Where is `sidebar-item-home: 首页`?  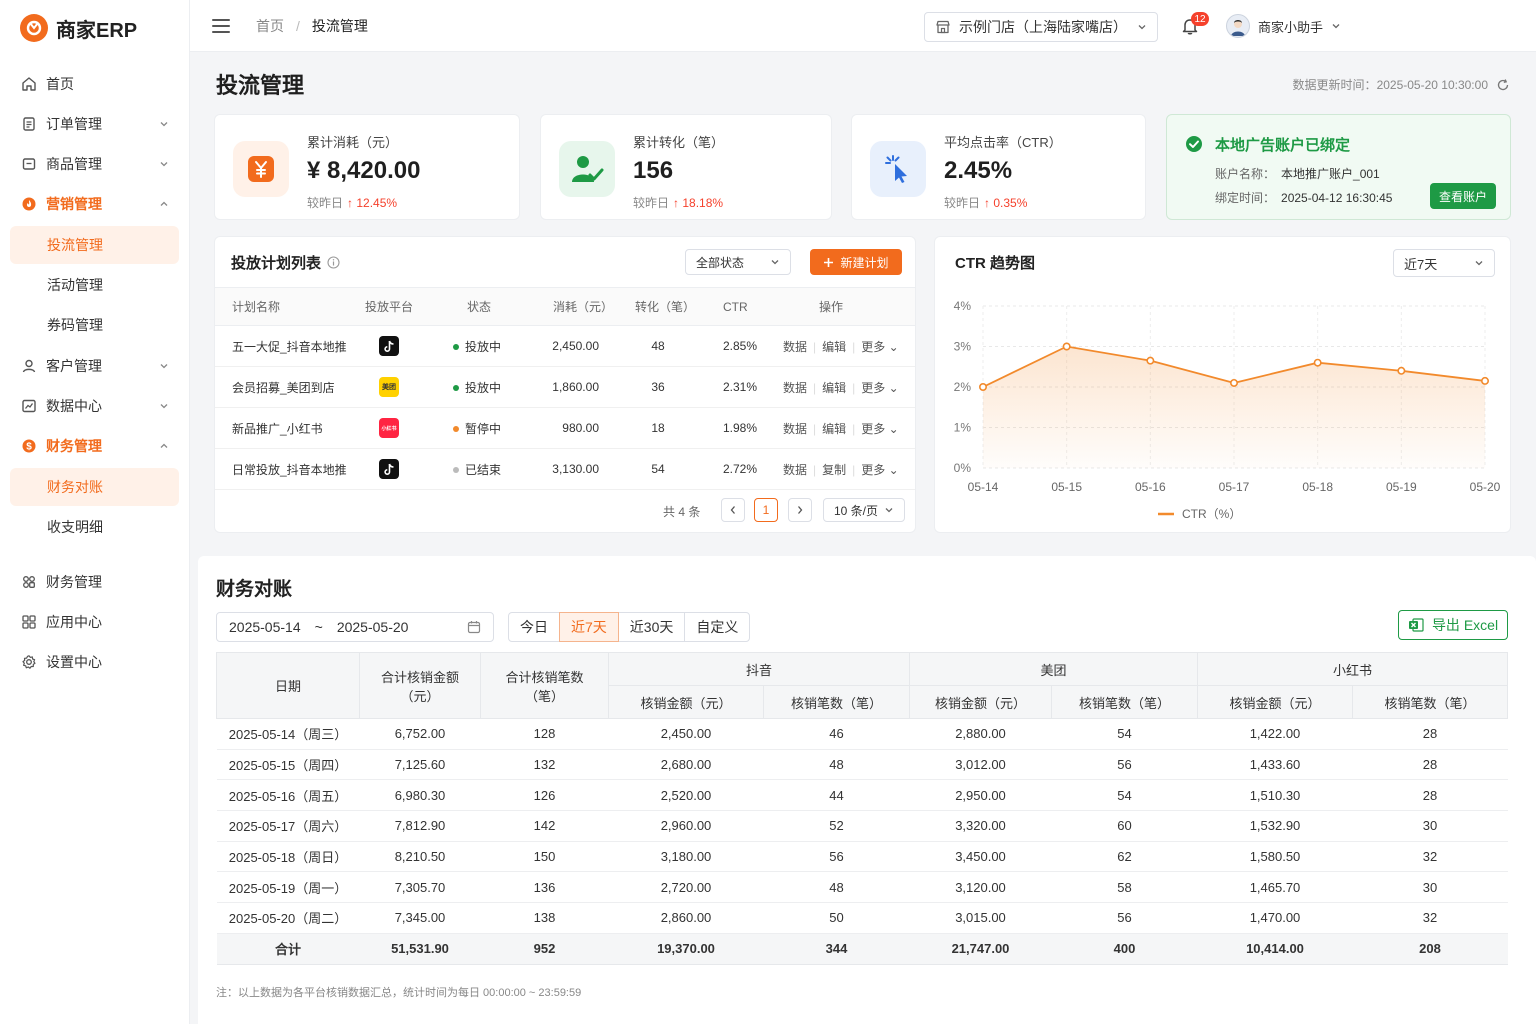 sidebar-item-home: 首页 is located at coordinates (94, 84).